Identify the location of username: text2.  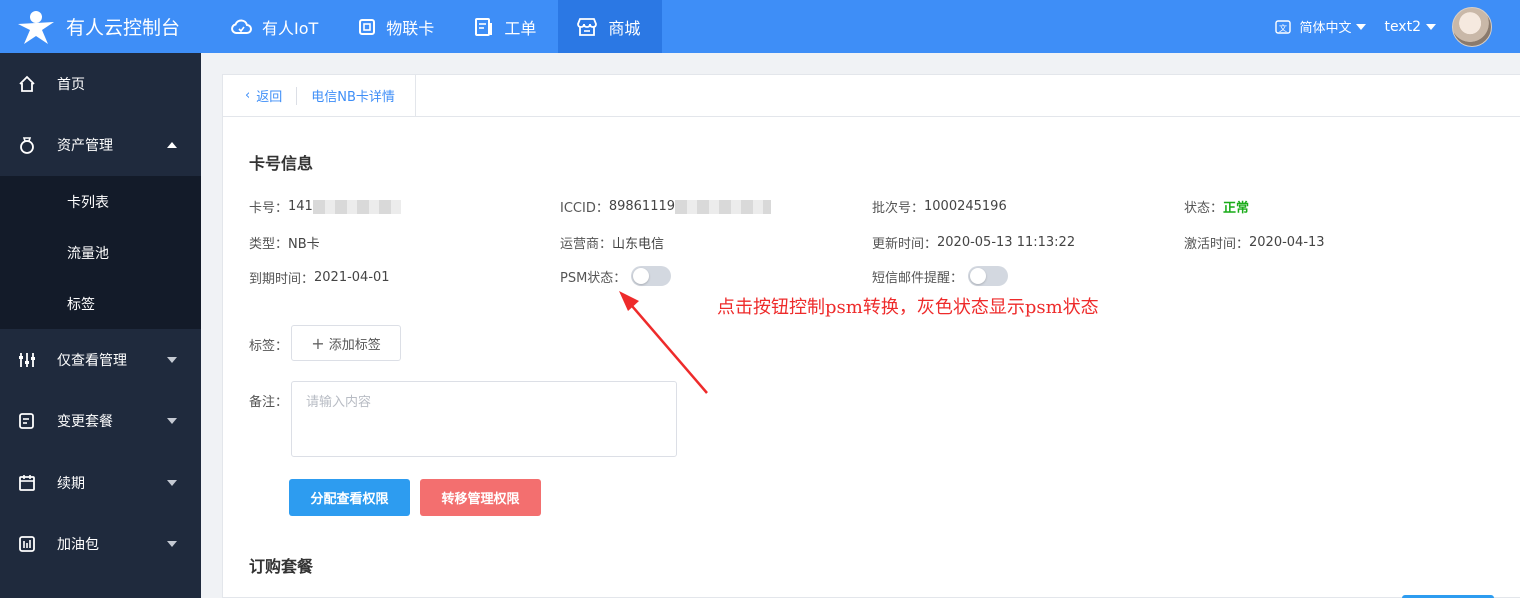
(1402, 26).